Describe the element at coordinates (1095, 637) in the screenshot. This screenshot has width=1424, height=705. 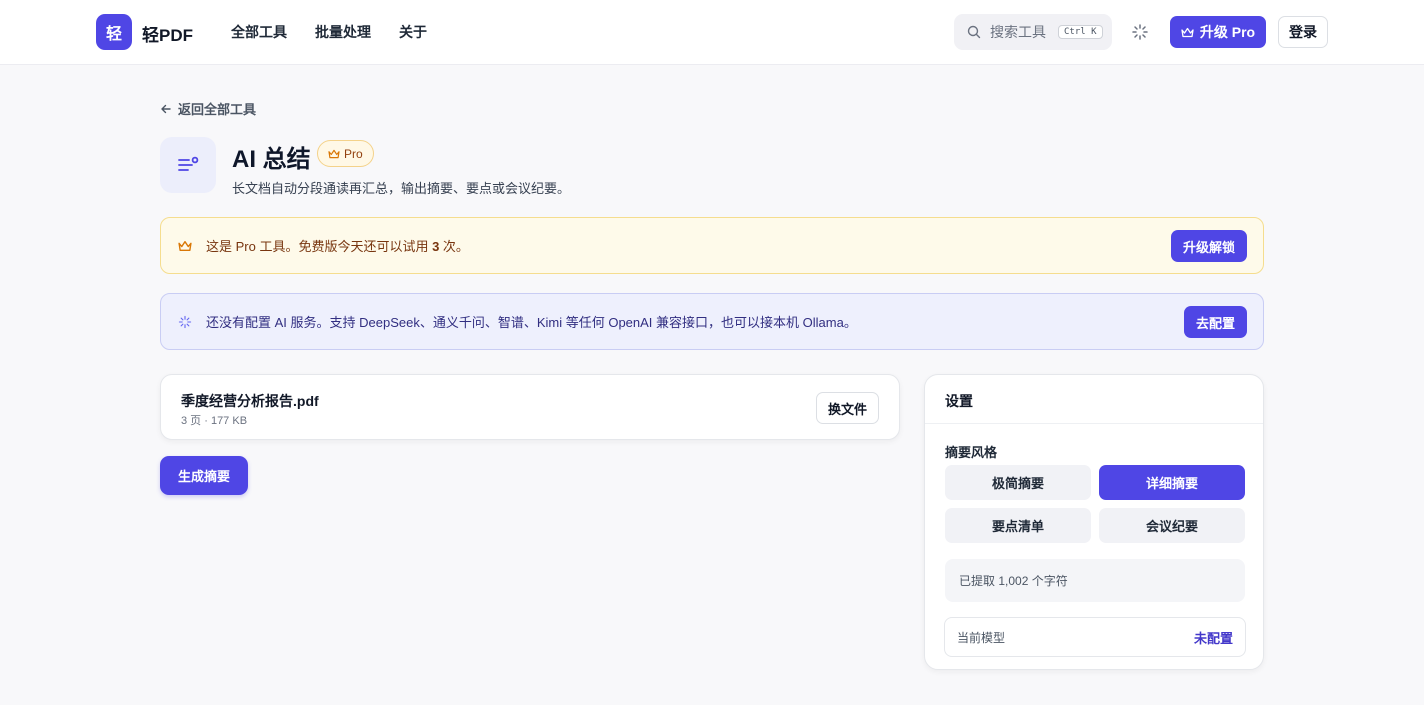
I see `current-model-row: 当前模型 未配置` at that location.